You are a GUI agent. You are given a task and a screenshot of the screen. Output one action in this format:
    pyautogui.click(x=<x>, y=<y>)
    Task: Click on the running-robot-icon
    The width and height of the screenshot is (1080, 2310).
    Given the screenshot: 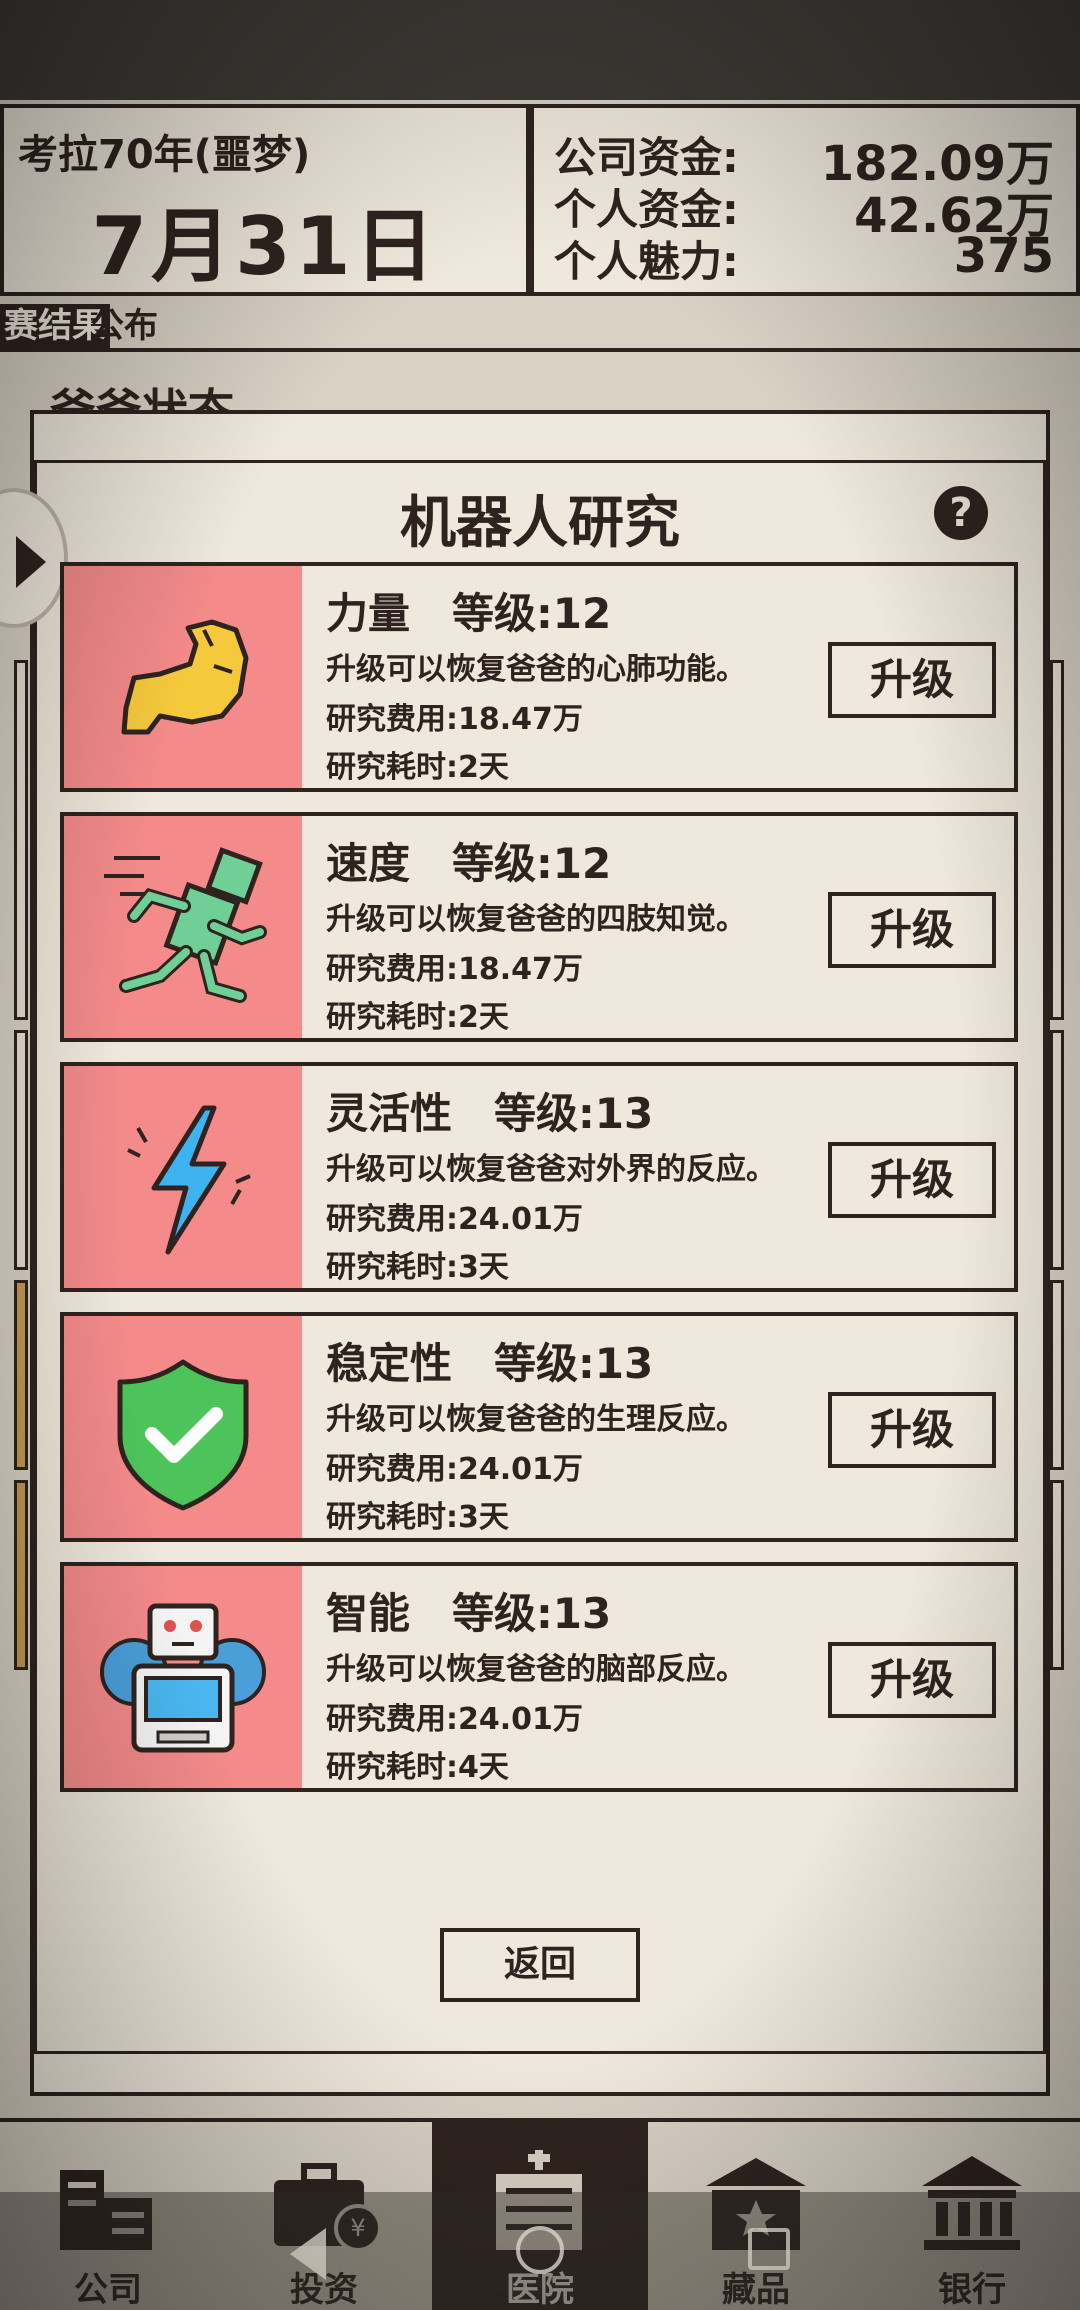 What is the action you would take?
    pyautogui.click(x=183, y=927)
    